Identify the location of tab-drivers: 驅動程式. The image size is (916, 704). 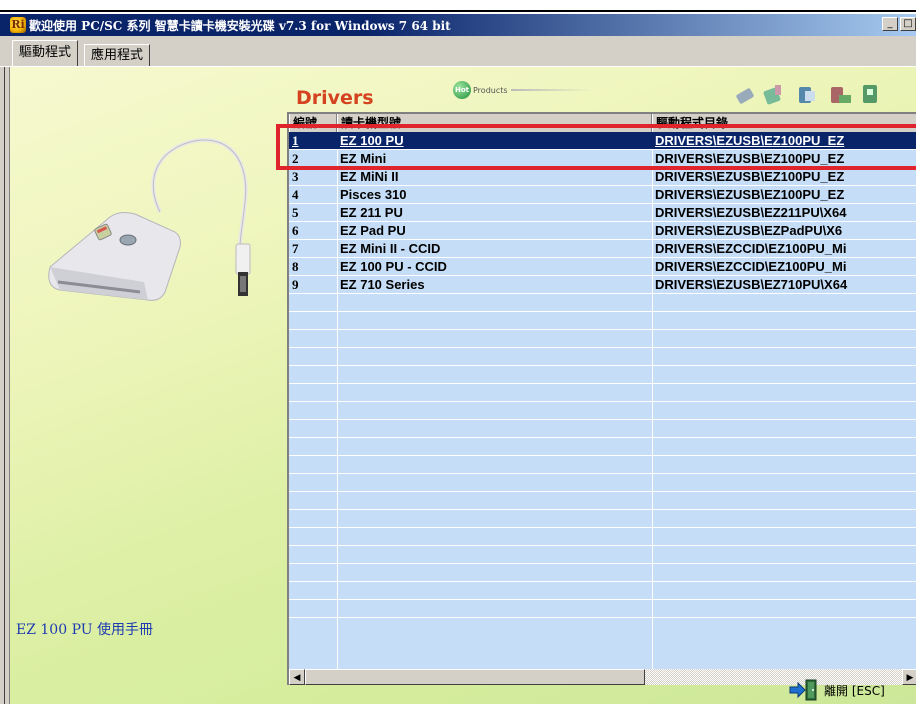
(45, 53).